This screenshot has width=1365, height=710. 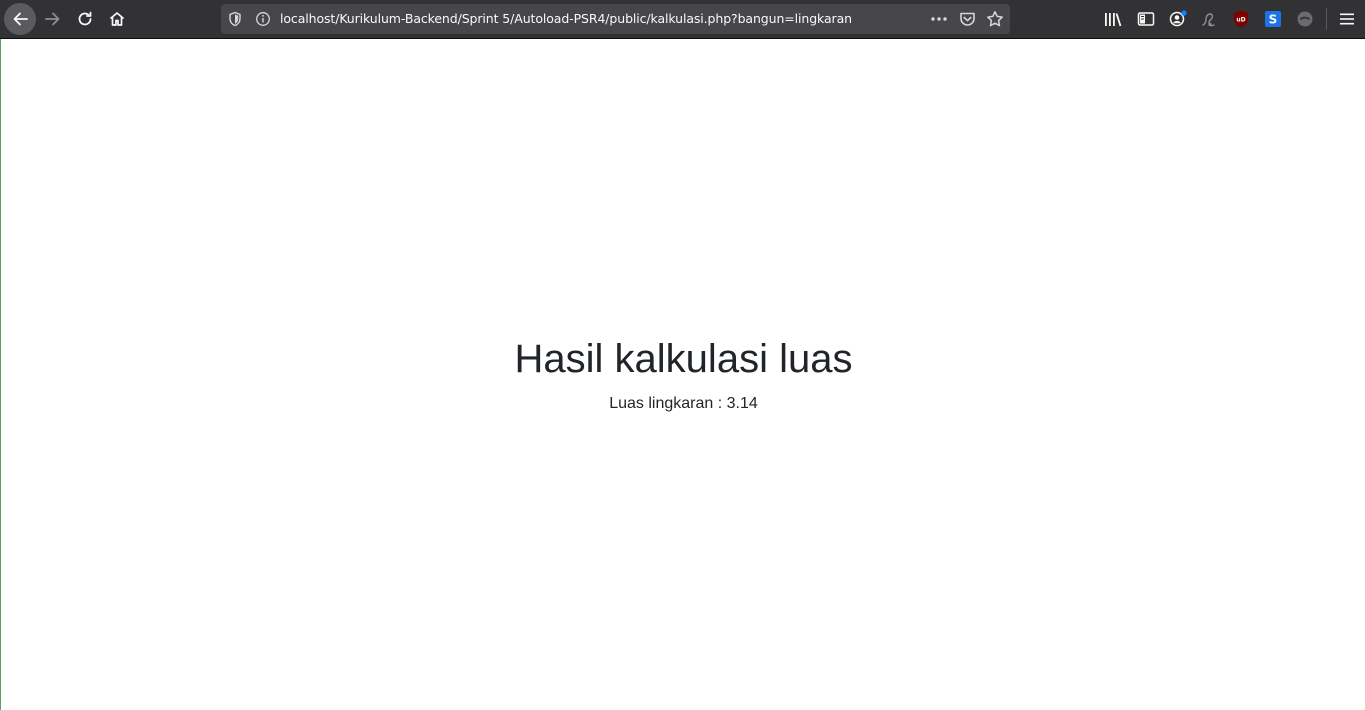 What do you see at coordinates (1178, 19) in the screenshot?
I see `account-icon` at bounding box center [1178, 19].